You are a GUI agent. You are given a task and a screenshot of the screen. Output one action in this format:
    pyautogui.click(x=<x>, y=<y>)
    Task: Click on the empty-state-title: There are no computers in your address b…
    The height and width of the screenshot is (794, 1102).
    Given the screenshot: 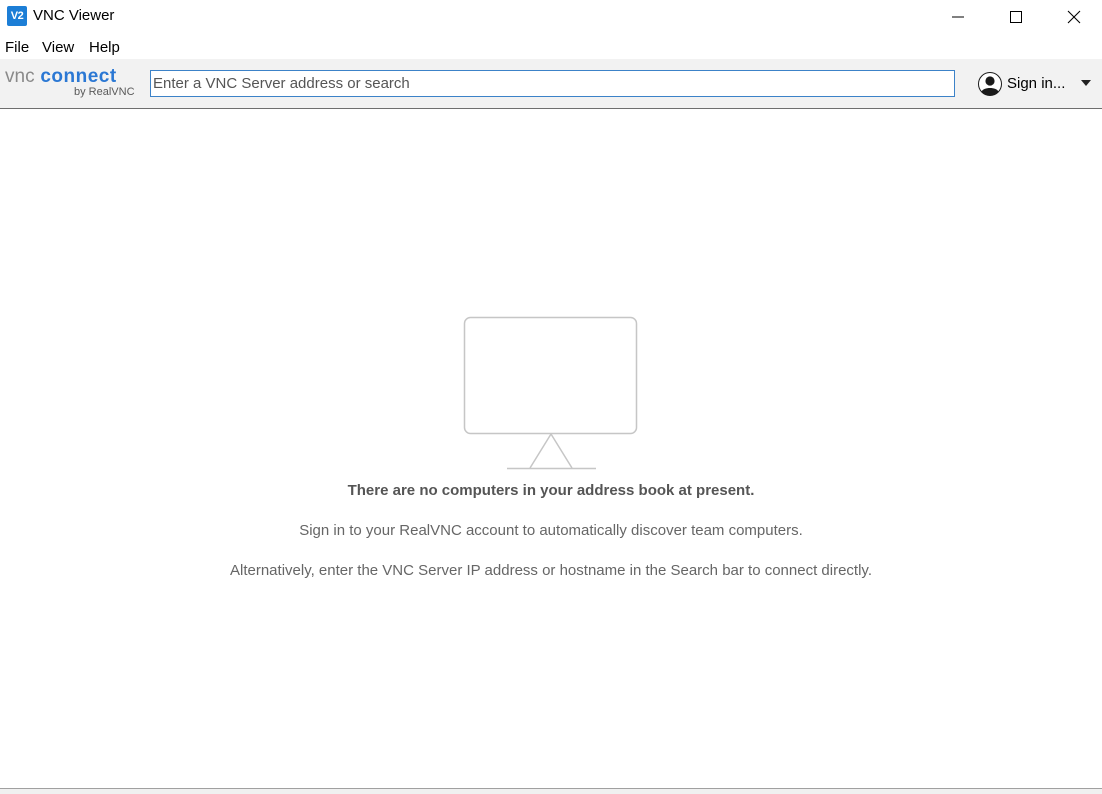 What is the action you would take?
    pyautogui.click(x=551, y=490)
    